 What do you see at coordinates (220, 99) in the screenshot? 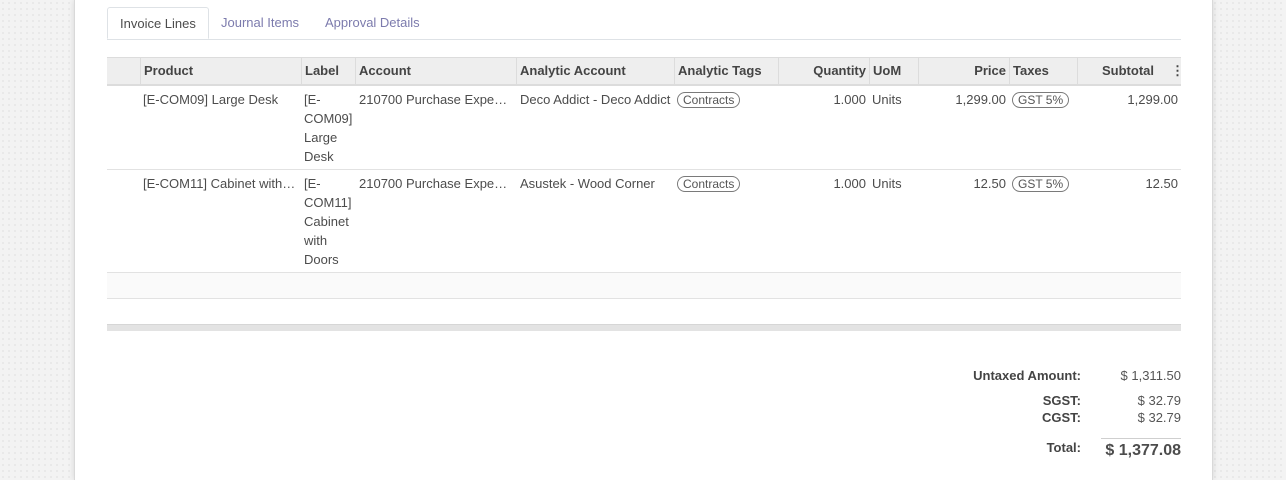
I see `cell-product: [E-COM09] Large Desk` at bounding box center [220, 99].